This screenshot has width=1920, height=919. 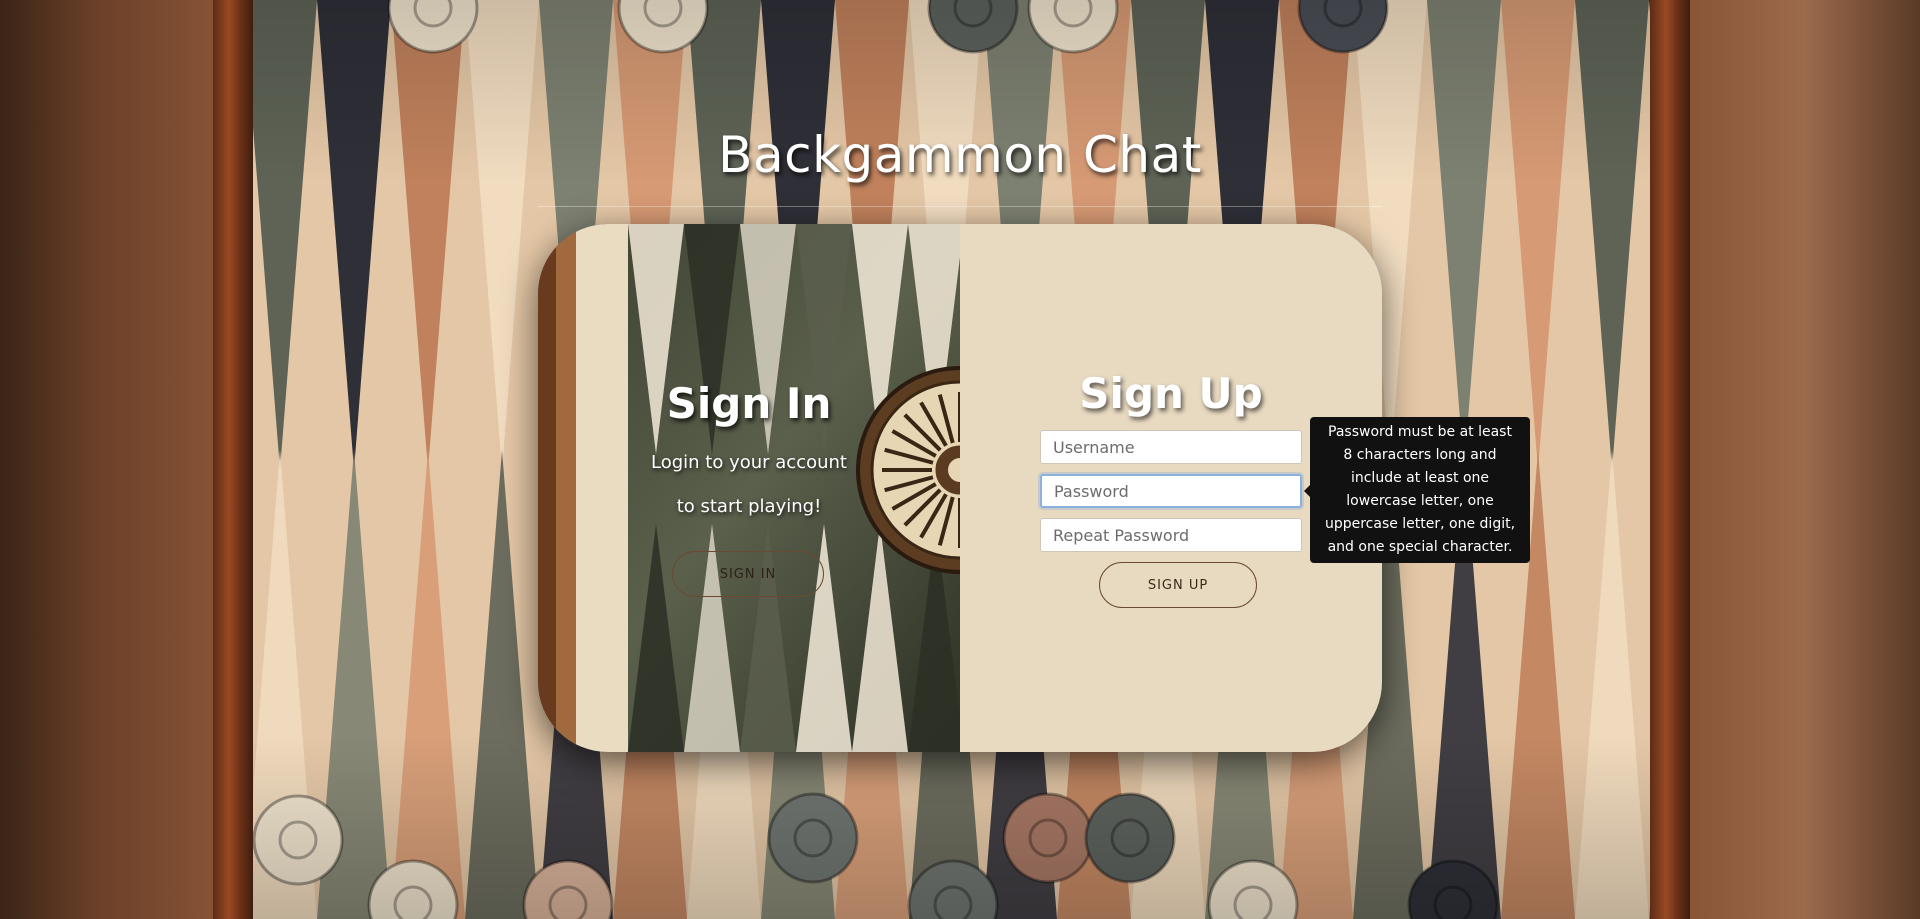 I want to click on sign-up-heading: Sign Up, so click(x=1171, y=393).